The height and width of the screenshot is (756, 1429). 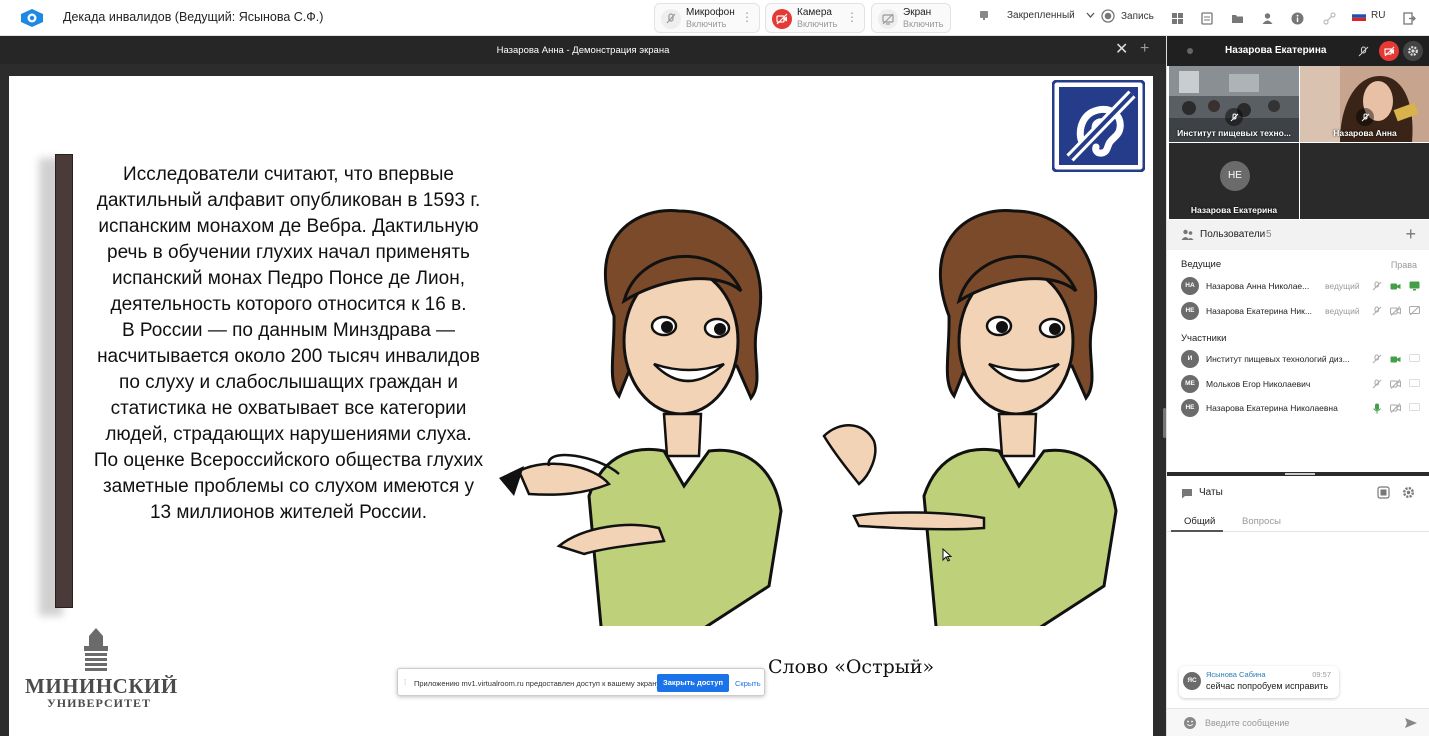 What do you see at coordinates (1377, 408) in the screenshot?
I see `mic-on-icon` at bounding box center [1377, 408].